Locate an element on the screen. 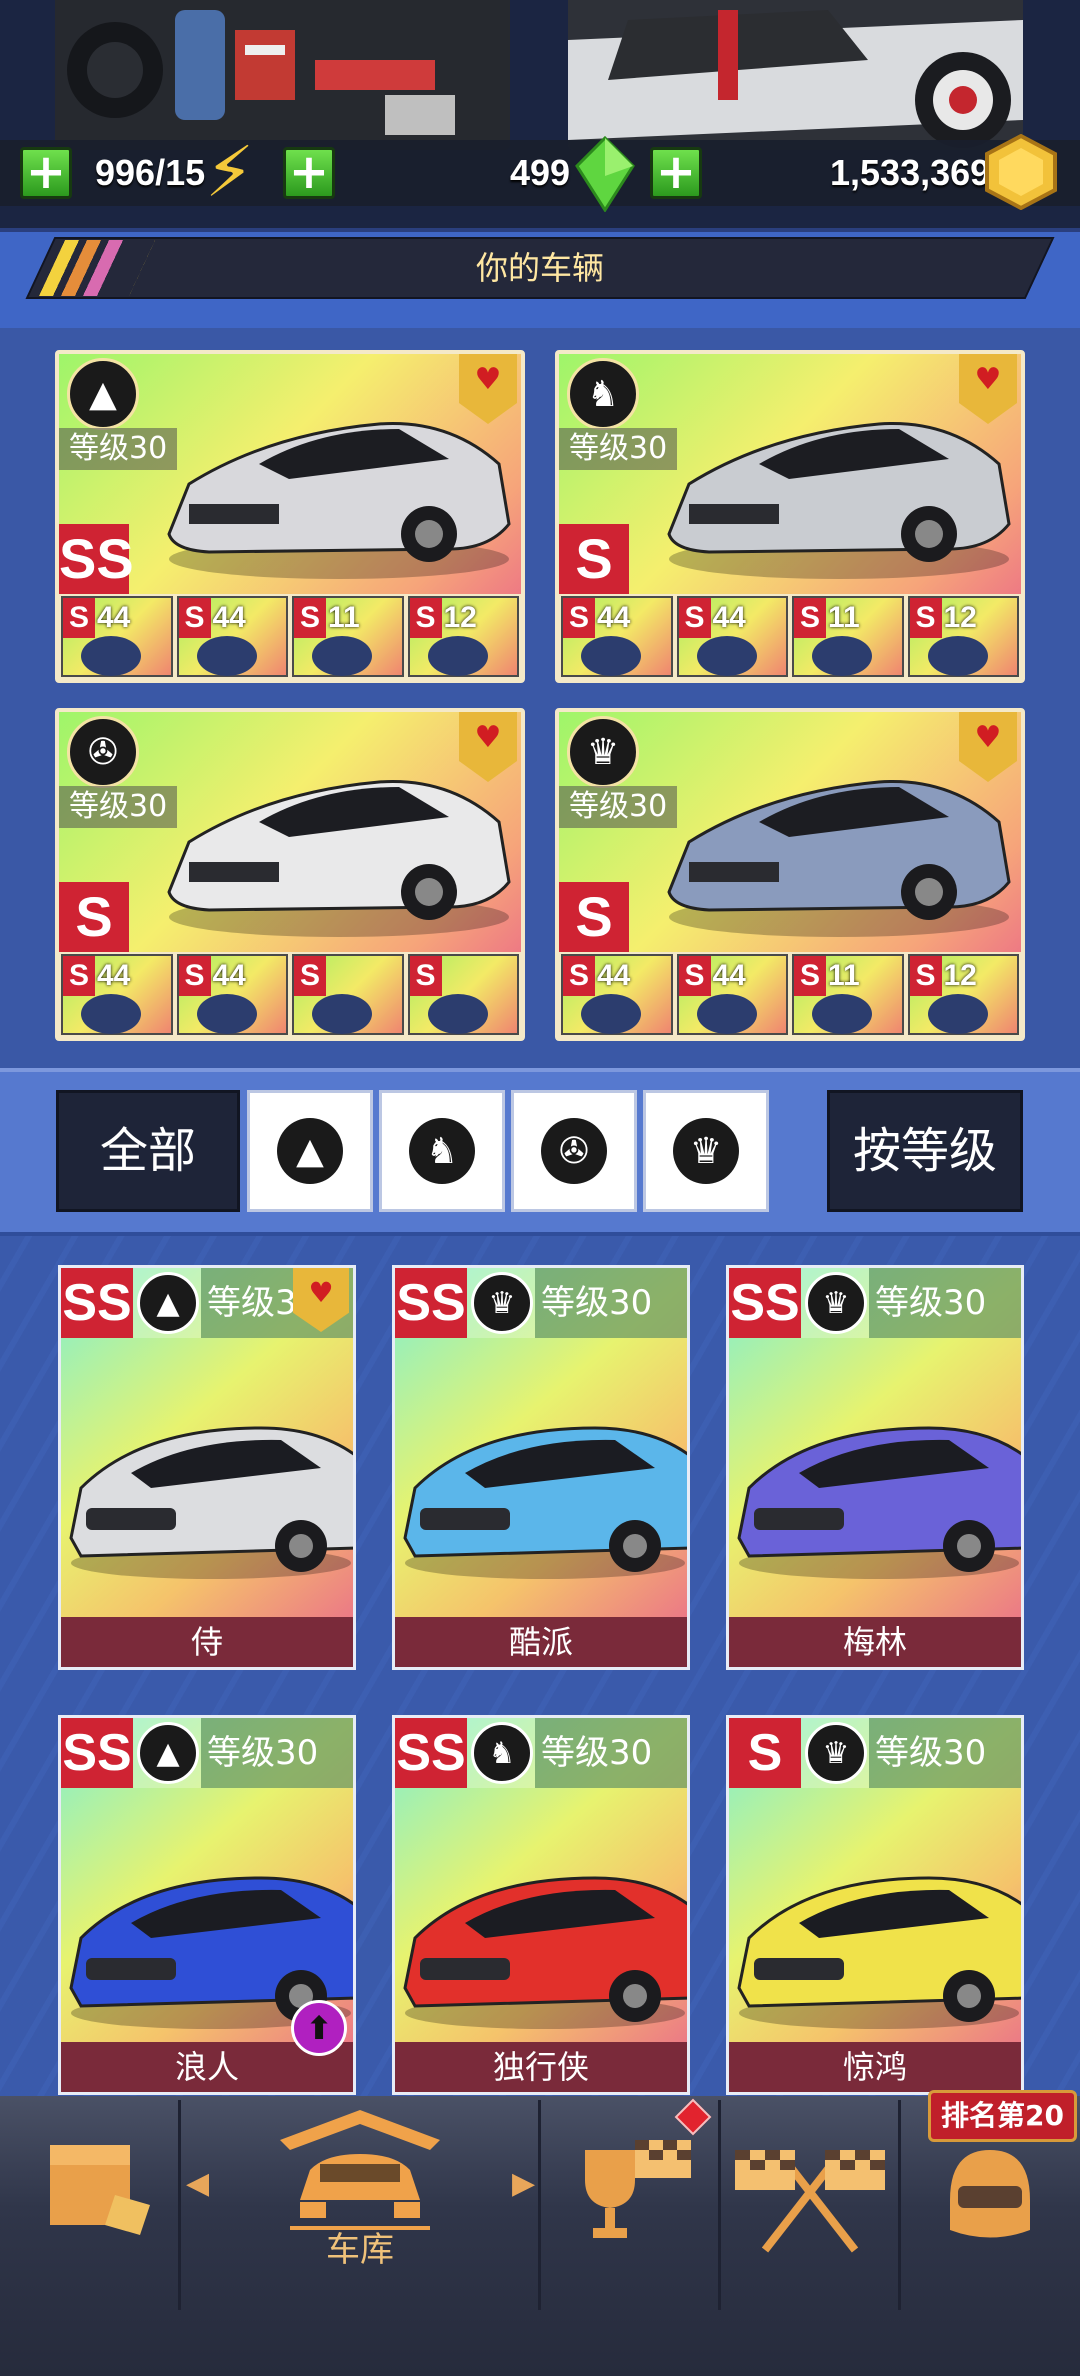 Image resolution: width=1080 pixels, height=2376 pixels. garage-car-card: SS ♛ 等级30 梅林 is located at coordinates (875, 1467).